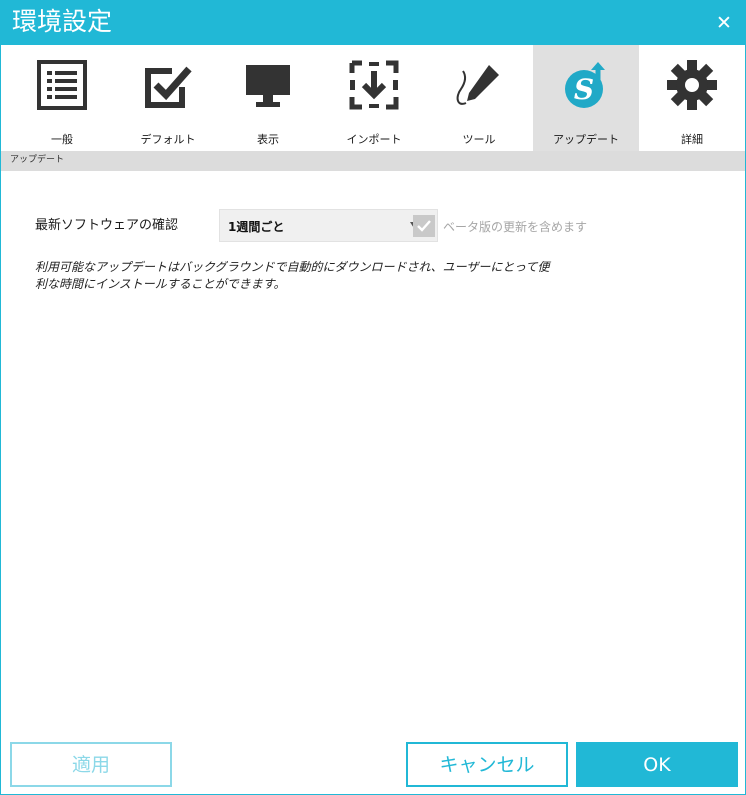  I want to click on pen-icon, so click(477, 85).